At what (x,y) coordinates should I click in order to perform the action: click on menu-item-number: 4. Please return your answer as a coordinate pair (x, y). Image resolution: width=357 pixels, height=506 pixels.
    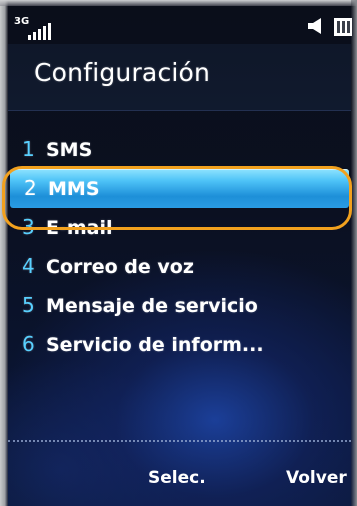
    Looking at the image, I should click on (28, 266).